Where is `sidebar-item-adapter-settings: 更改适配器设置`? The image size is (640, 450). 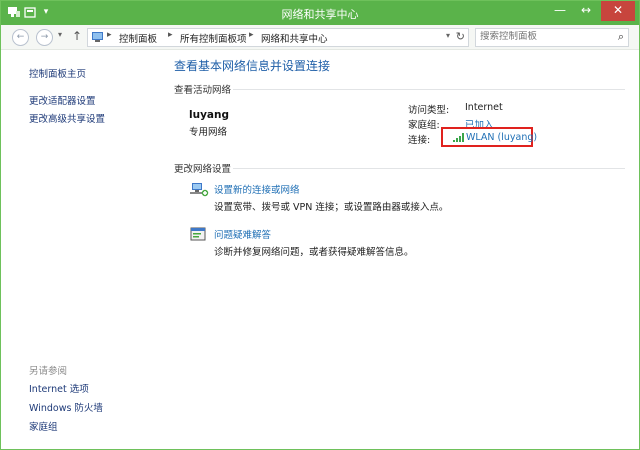
sidebar-item-adapter-settings: 更改适配器设置 is located at coordinates (62, 100).